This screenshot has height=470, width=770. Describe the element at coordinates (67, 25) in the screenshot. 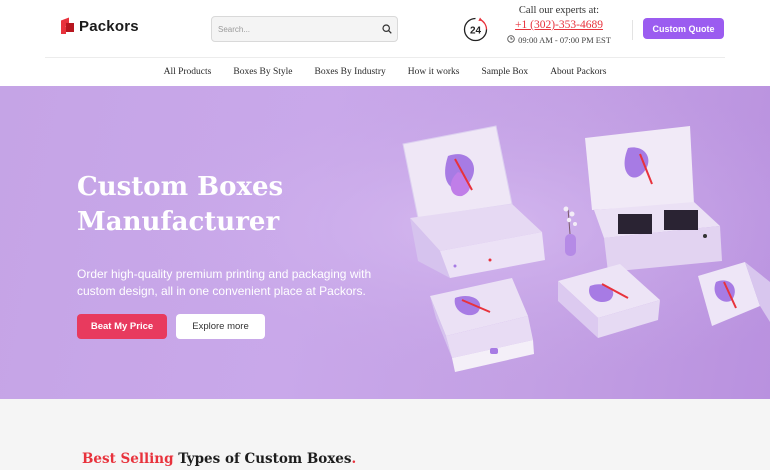

I see `logo-mark-icon` at that location.